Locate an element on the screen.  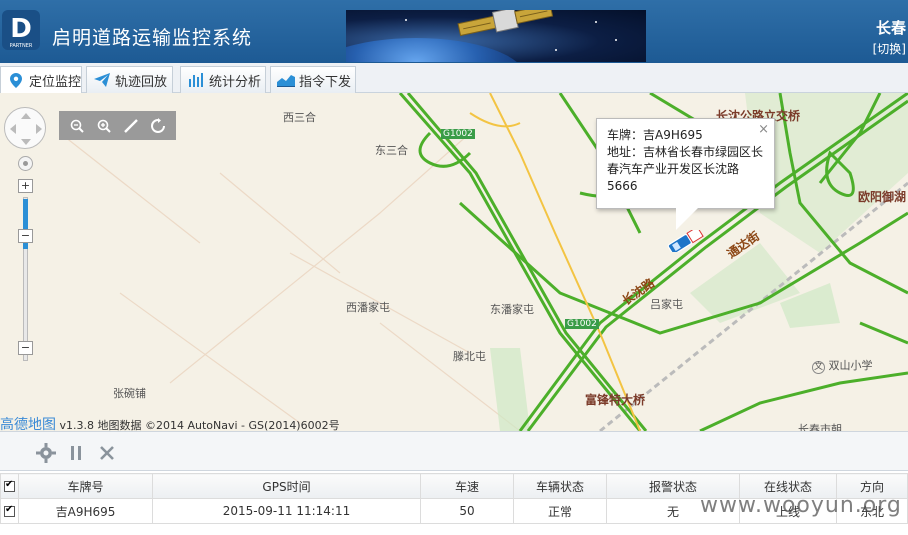
map-label: 文 双山小学 is located at coordinates (842, 365).